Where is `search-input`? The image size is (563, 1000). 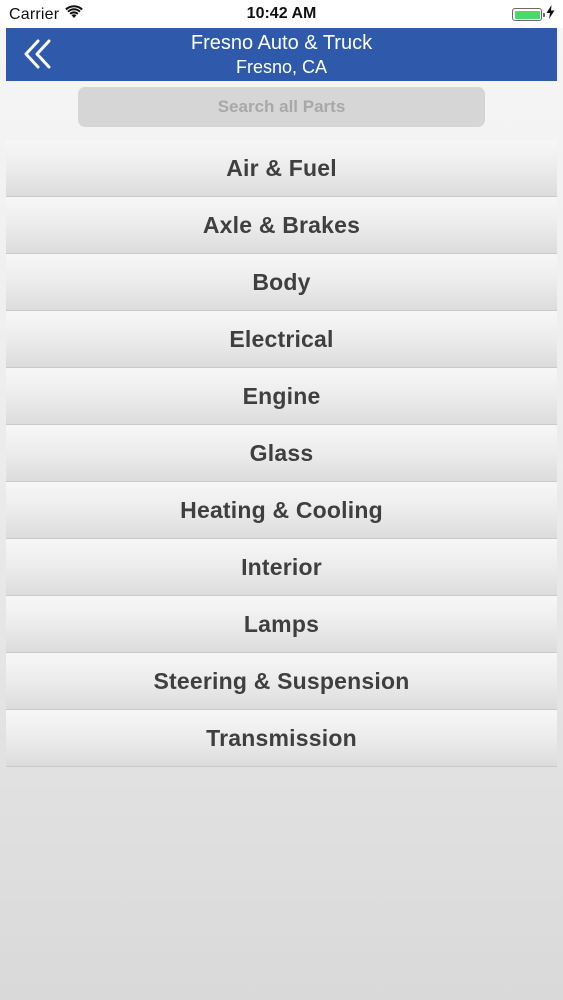
search-input is located at coordinates (281, 107).